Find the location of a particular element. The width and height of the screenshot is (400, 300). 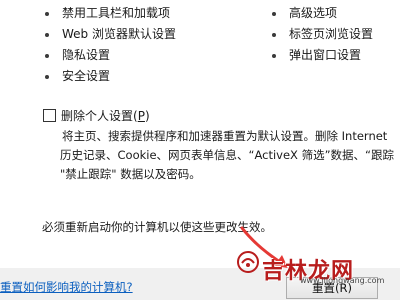

watermark-logo-icon is located at coordinates (248, 262).